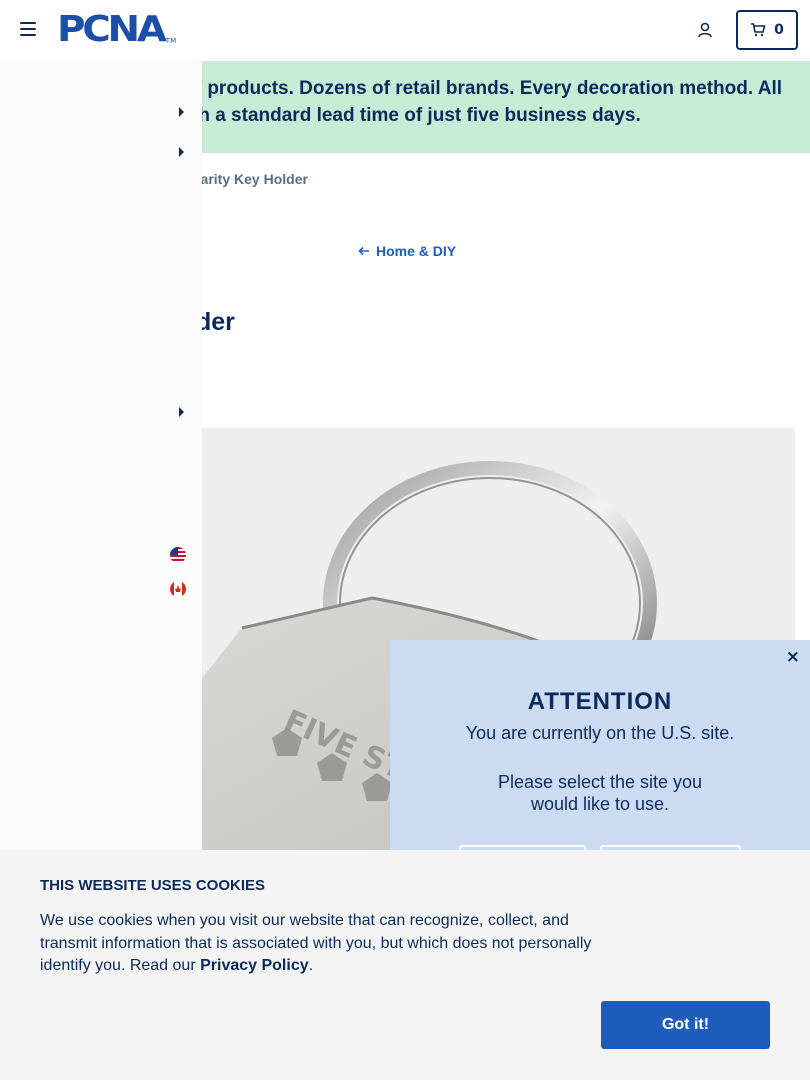 This screenshot has height=1080, width=810. Describe the element at coordinates (363, 251) in the screenshot. I see `arrow-left-icon` at that location.